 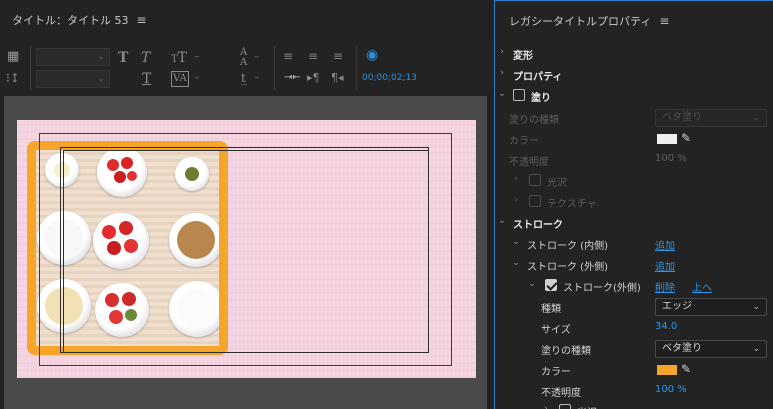 I want to click on italic-icon: T, so click(x=145, y=58).